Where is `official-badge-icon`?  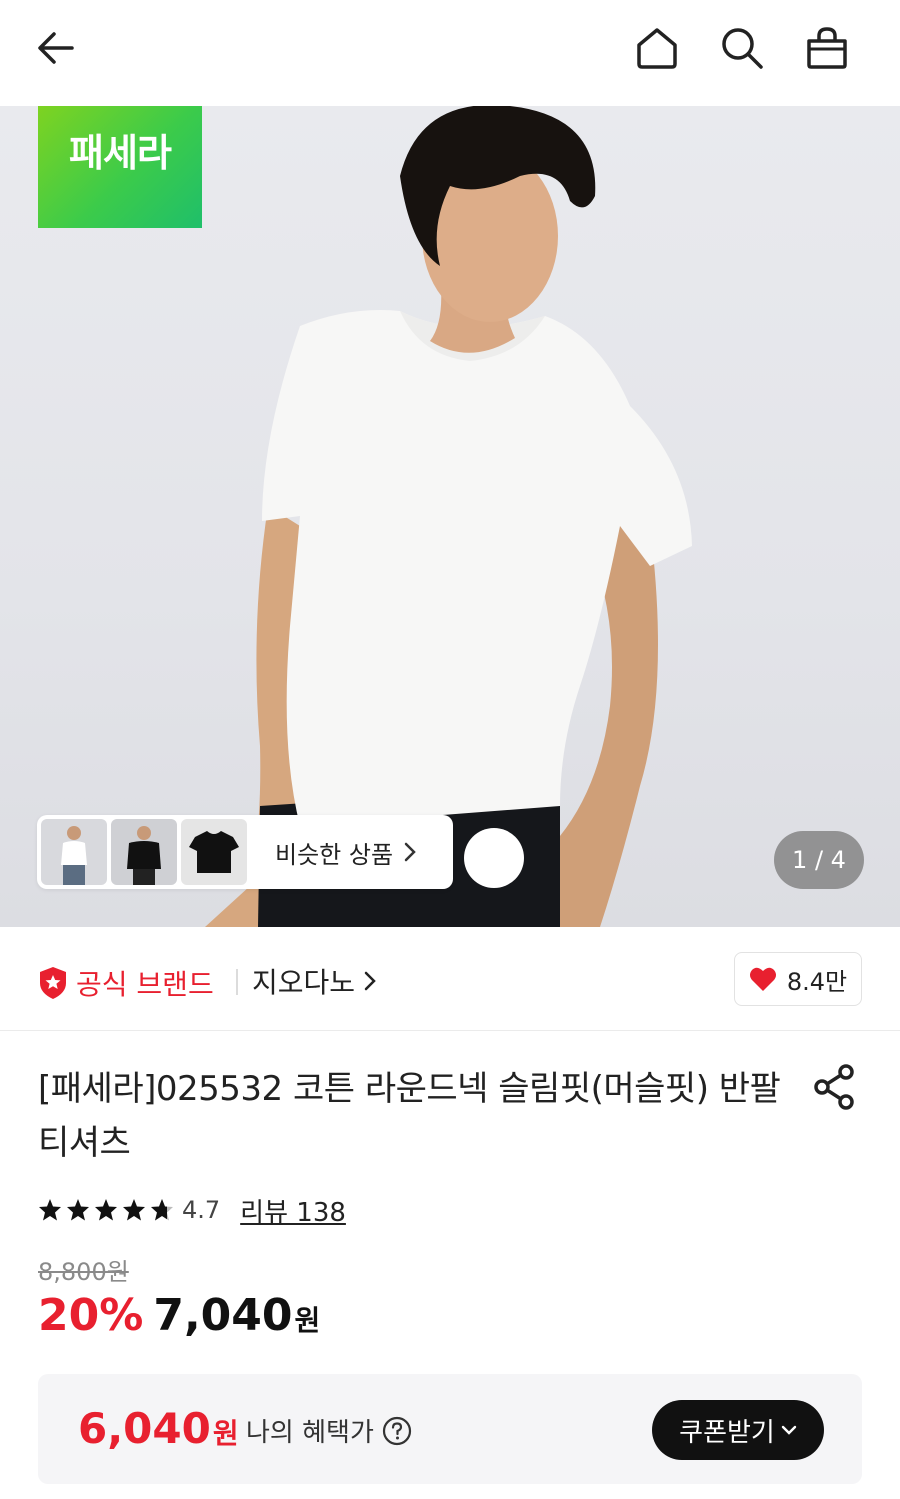 official-badge-icon is located at coordinates (53, 983).